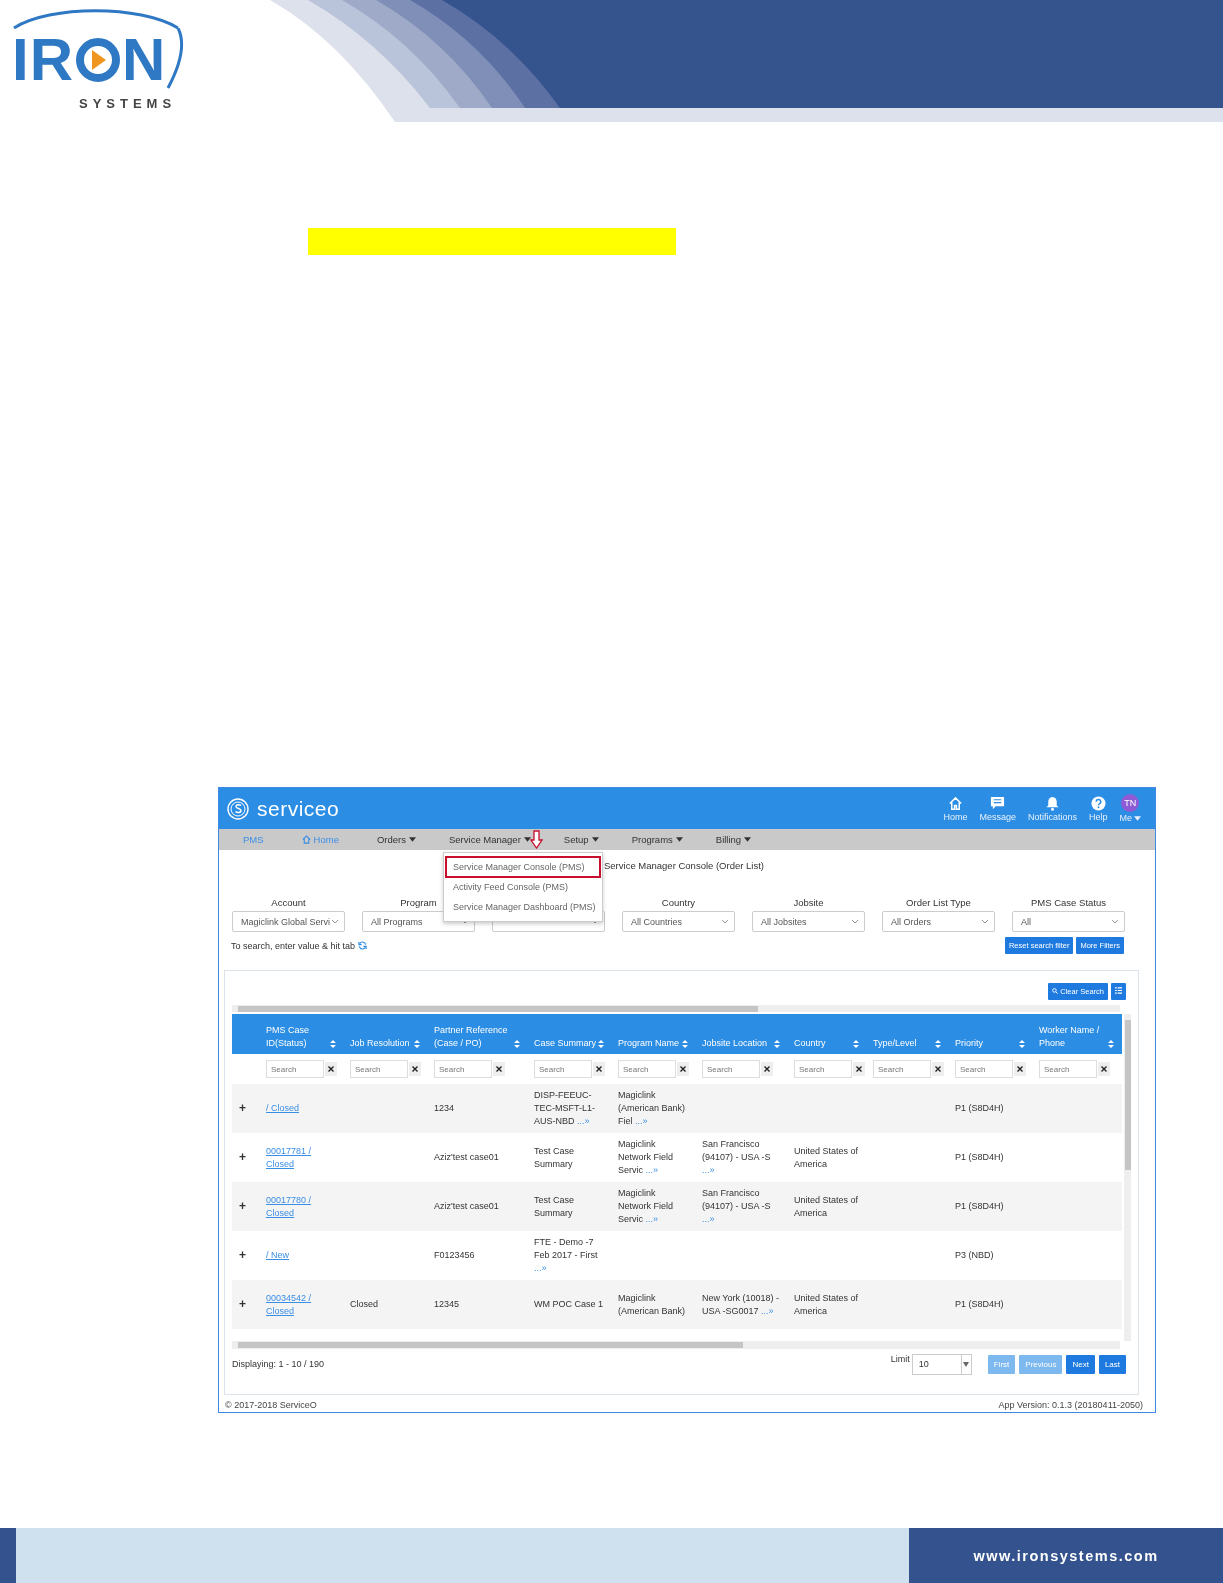 The width and height of the screenshot is (1223, 1583). Describe the element at coordinates (808, 921) in the screenshot. I see `filter-dropdown: All Jobsites` at that location.